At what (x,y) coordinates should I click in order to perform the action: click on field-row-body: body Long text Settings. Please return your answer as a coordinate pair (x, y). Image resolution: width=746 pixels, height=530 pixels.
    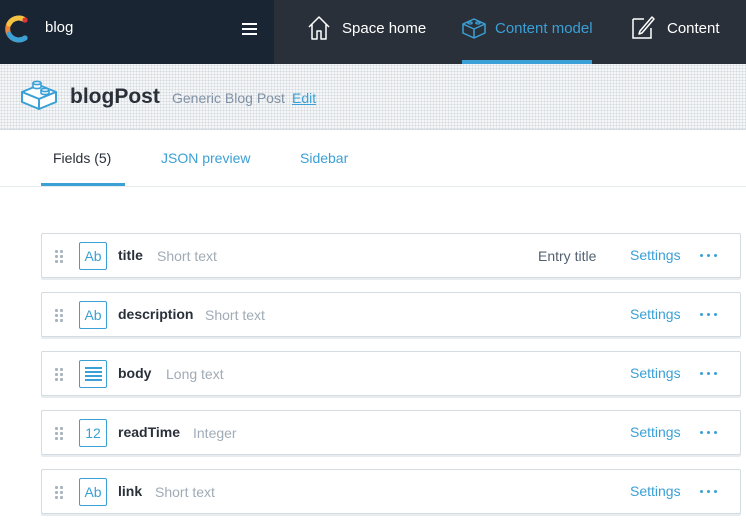
    Looking at the image, I should click on (391, 373).